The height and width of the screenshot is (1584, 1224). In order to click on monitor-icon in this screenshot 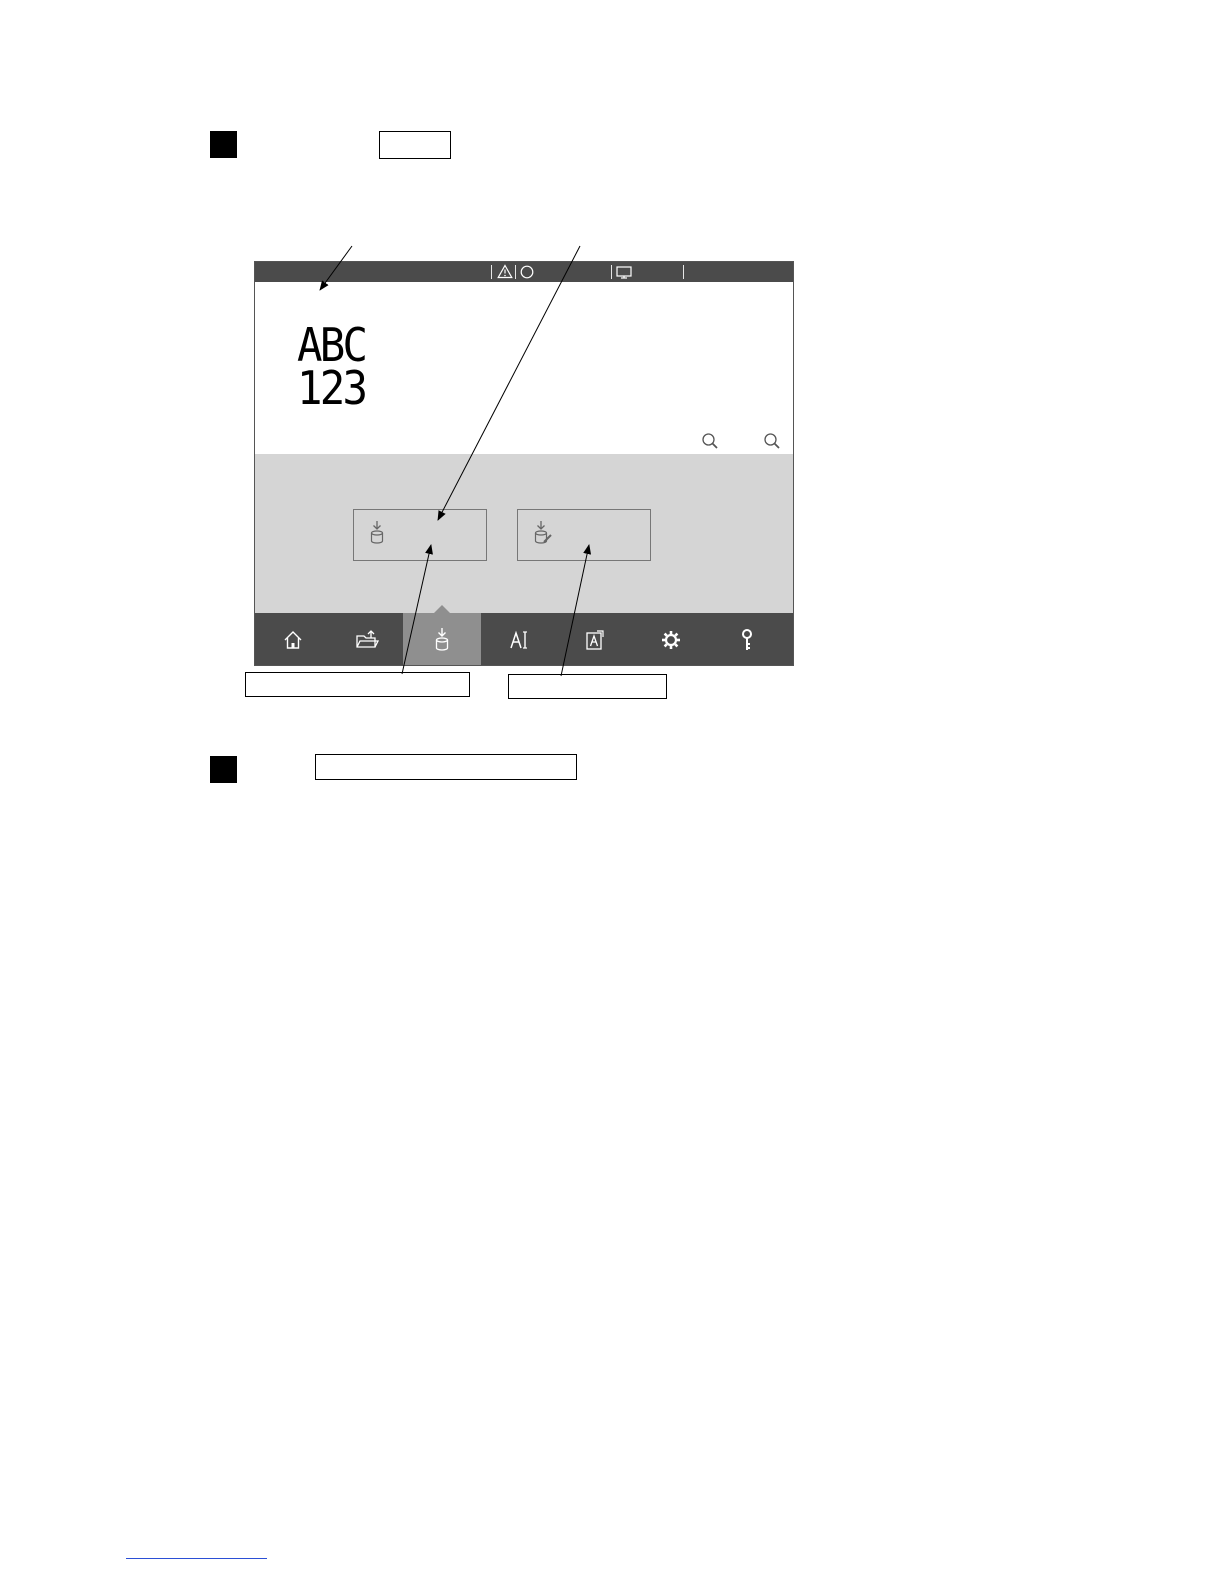, I will do `click(624, 272)`.